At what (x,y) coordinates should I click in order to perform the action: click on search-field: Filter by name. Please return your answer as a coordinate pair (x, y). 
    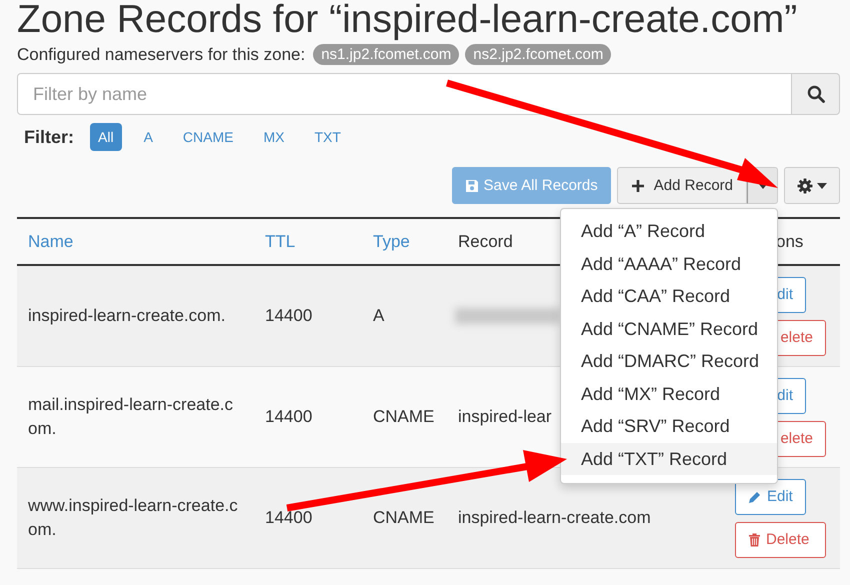
    Looking at the image, I should click on (404, 94).